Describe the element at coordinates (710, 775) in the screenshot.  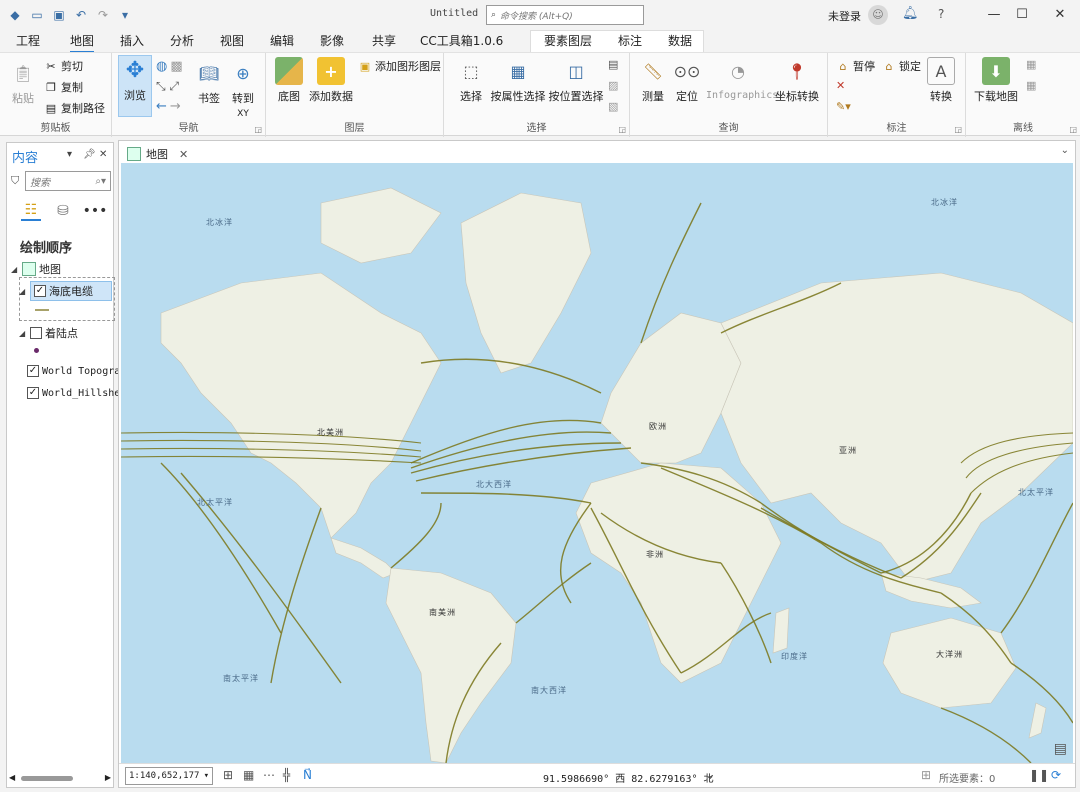
I see `coordinate-format-icon: ⌄` at that location.